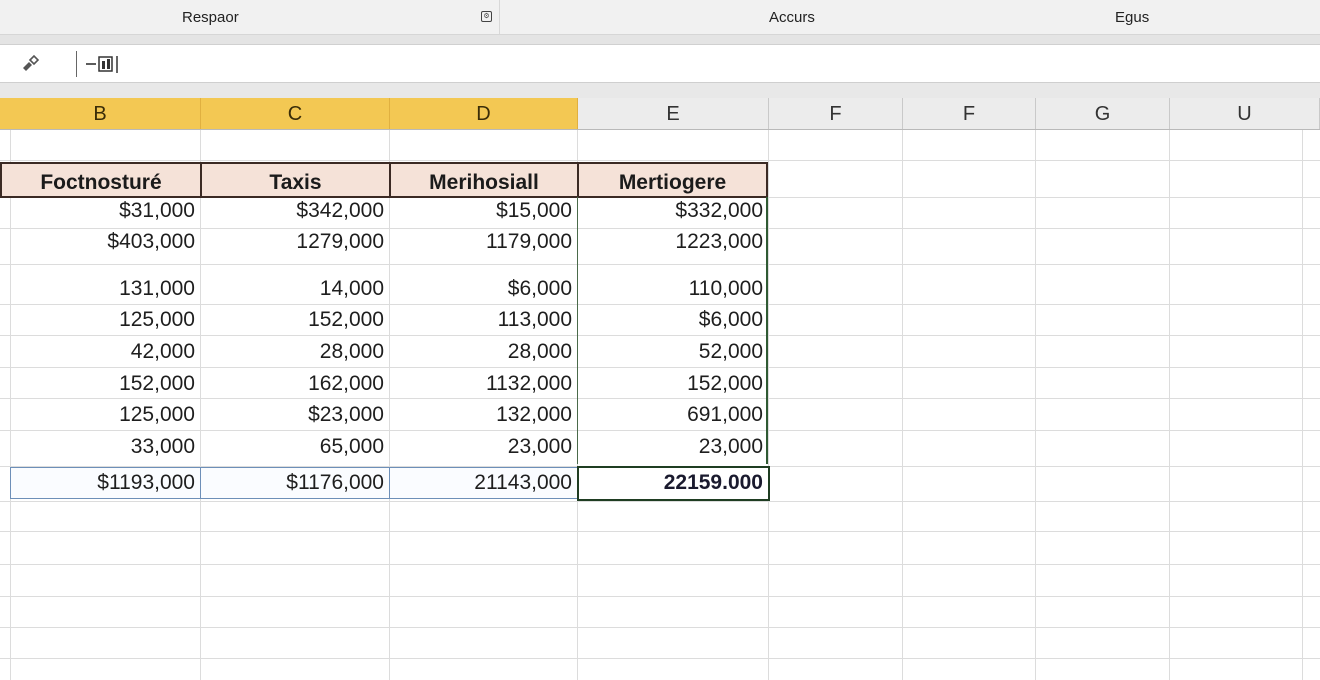  Describe the element at coordinates (673, 113) in the screenshot. I see `column-header-e: E` at that location.